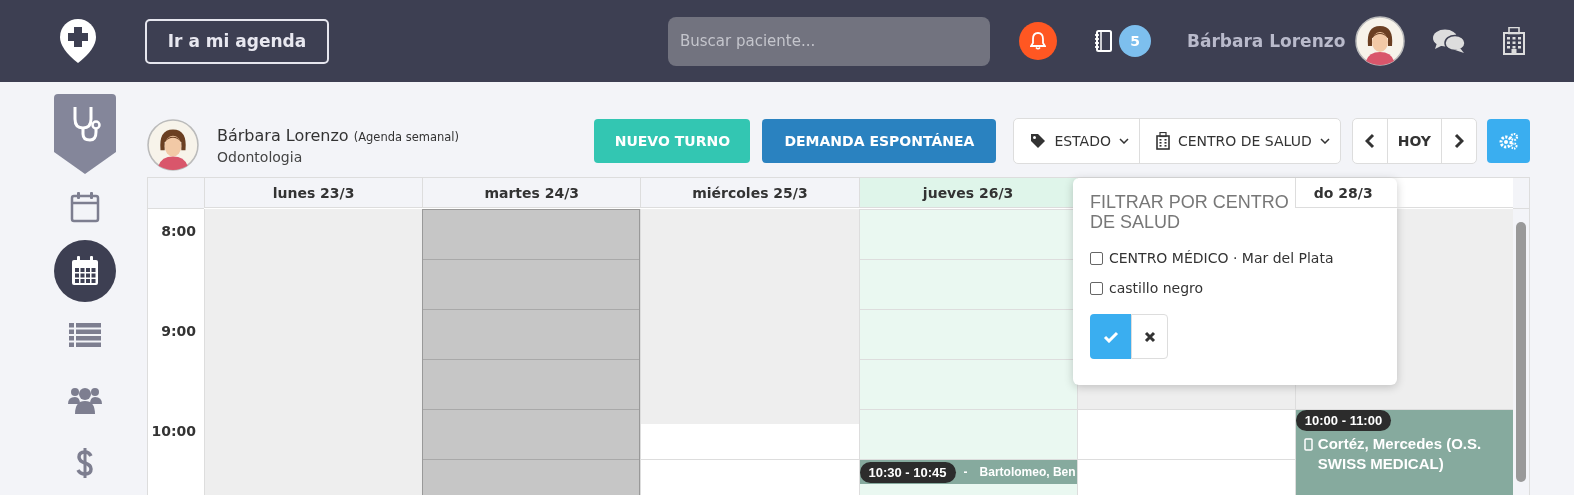  What do you see at coordinates (85, 335) in the screenshot?
I see `list-icon` at bounding box center [85, 335].